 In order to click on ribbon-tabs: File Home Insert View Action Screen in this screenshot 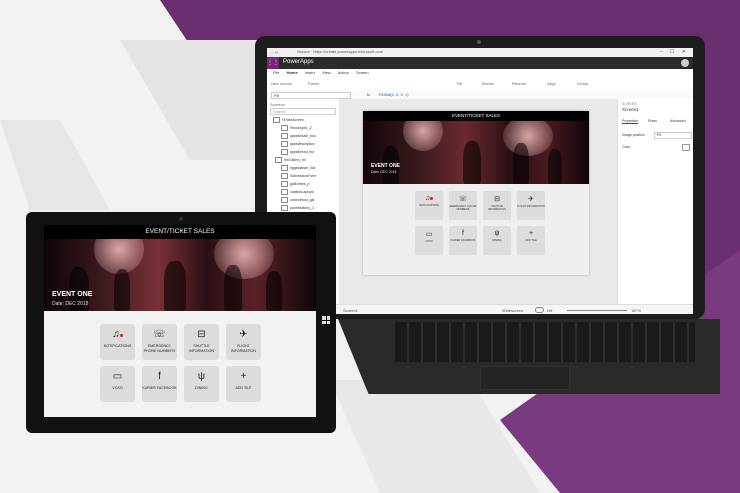, I will do `click(480, 73)`.